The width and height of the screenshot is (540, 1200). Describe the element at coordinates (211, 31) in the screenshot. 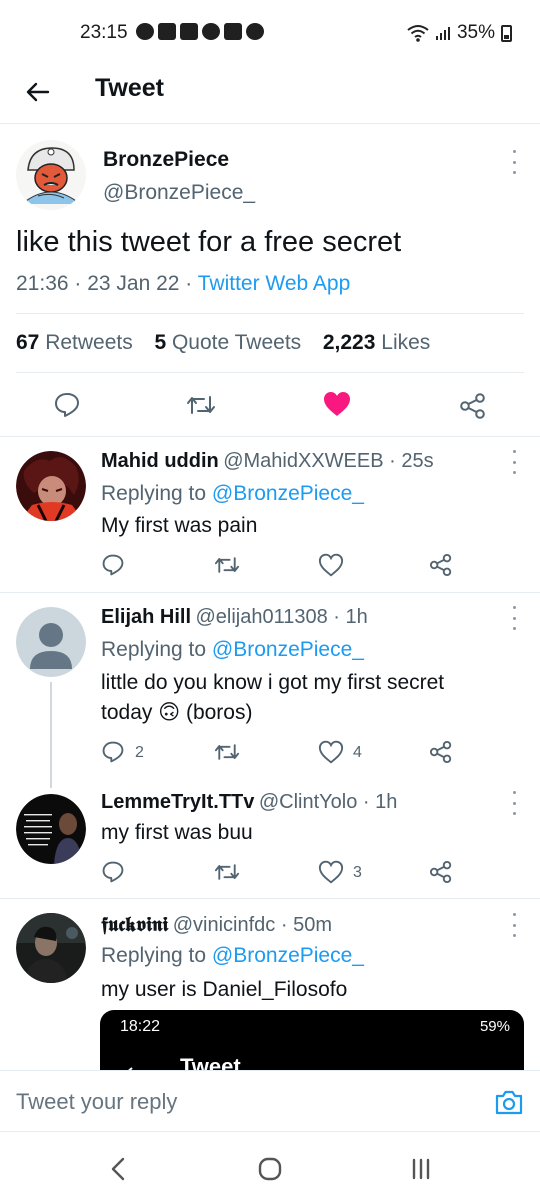

I see `dnd-icon` at that location.